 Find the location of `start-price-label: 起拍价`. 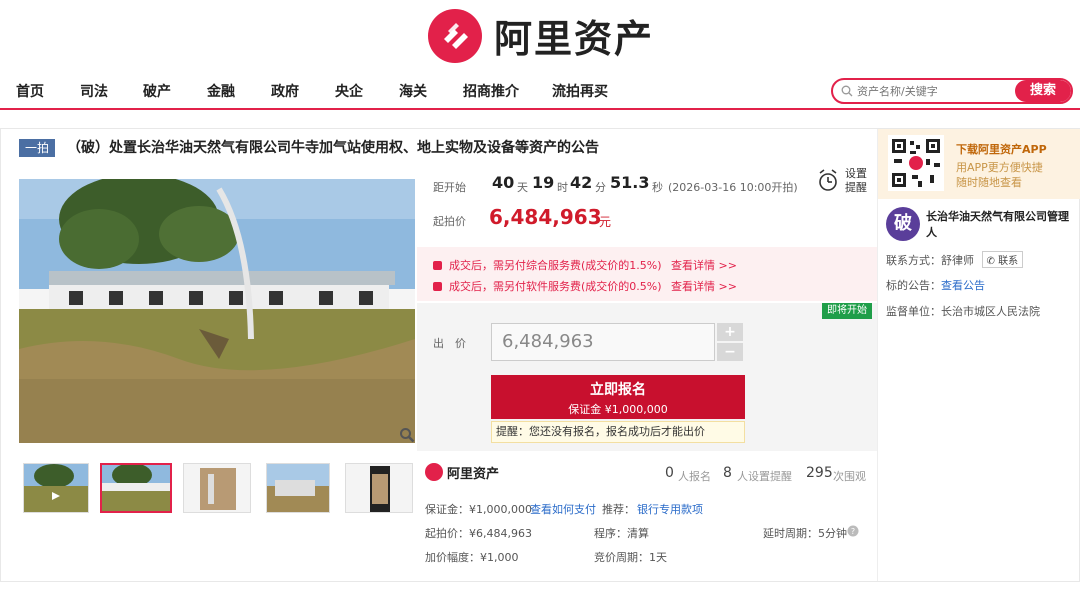

start-price-label: 起拍价 is located at coordinates (449, 221).